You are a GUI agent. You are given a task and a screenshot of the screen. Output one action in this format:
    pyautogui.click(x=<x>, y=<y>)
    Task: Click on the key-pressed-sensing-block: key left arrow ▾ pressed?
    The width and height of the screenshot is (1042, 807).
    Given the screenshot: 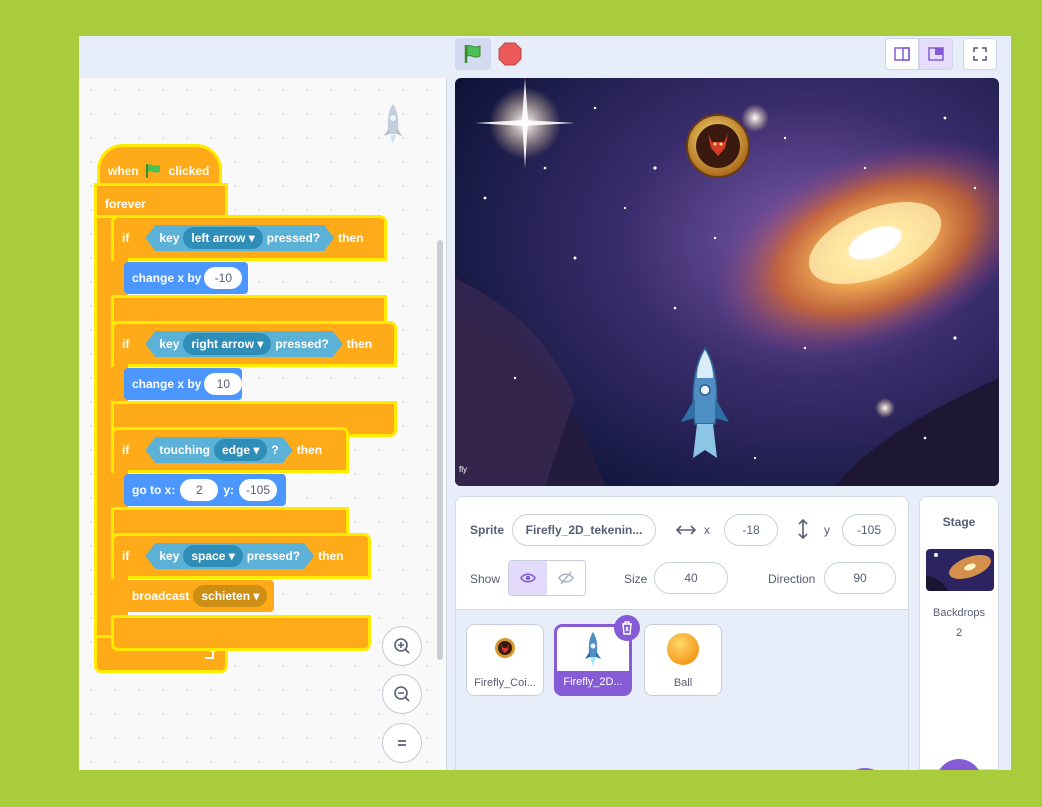 What is the action you would take?
    pyautogui.click(x=239, y=238)
    